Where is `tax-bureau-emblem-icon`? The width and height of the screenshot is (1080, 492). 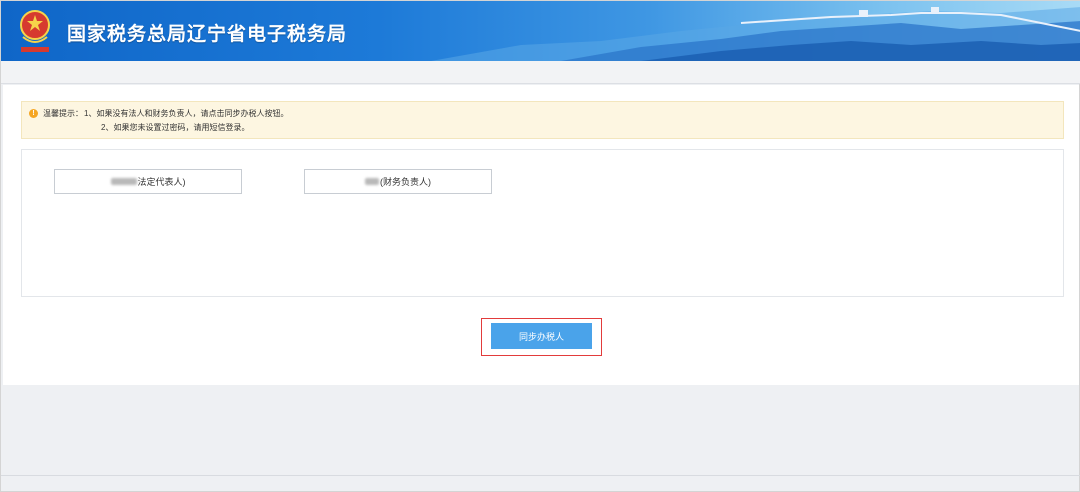 tax-bureau-emblem-icon is located at coordinates (35, 31).